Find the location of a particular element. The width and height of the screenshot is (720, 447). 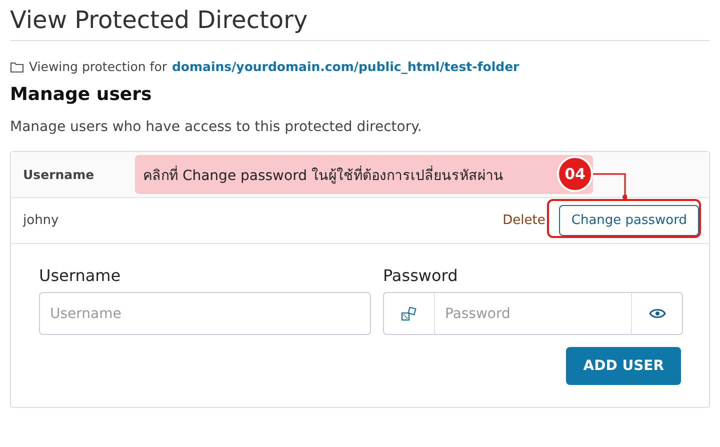

username-label: Username is located at coordinates (80, 275).